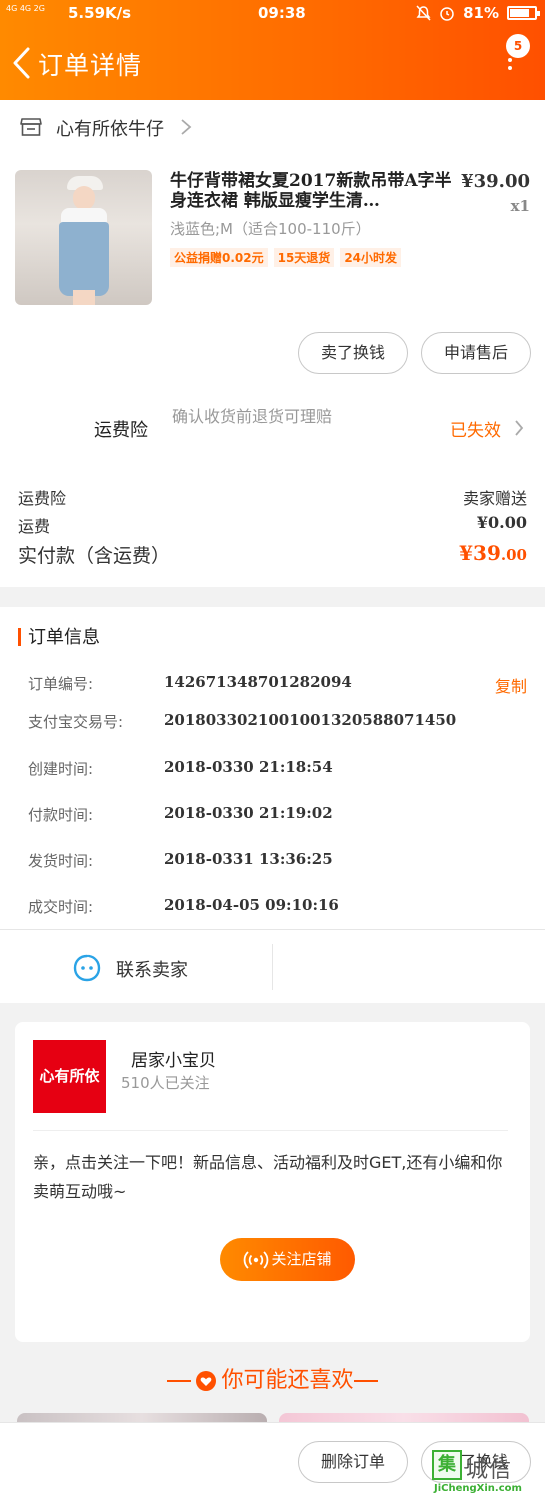 The image size is (545, 1500). Describe the element at coordinates (310, 720) in the screenshot. I see `info-value: 2018033021001001320588071450` at that location.